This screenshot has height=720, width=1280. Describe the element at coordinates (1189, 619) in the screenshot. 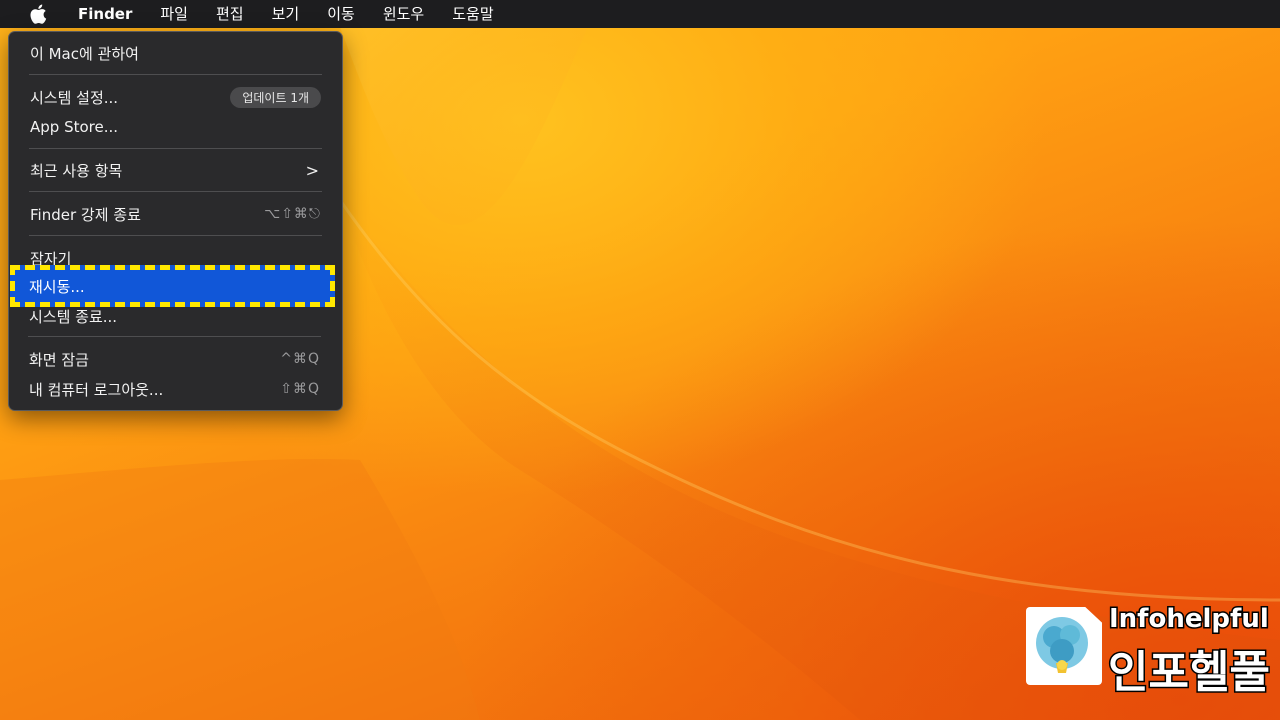

I see `watermark-text-en: Infohelpful` at that location.